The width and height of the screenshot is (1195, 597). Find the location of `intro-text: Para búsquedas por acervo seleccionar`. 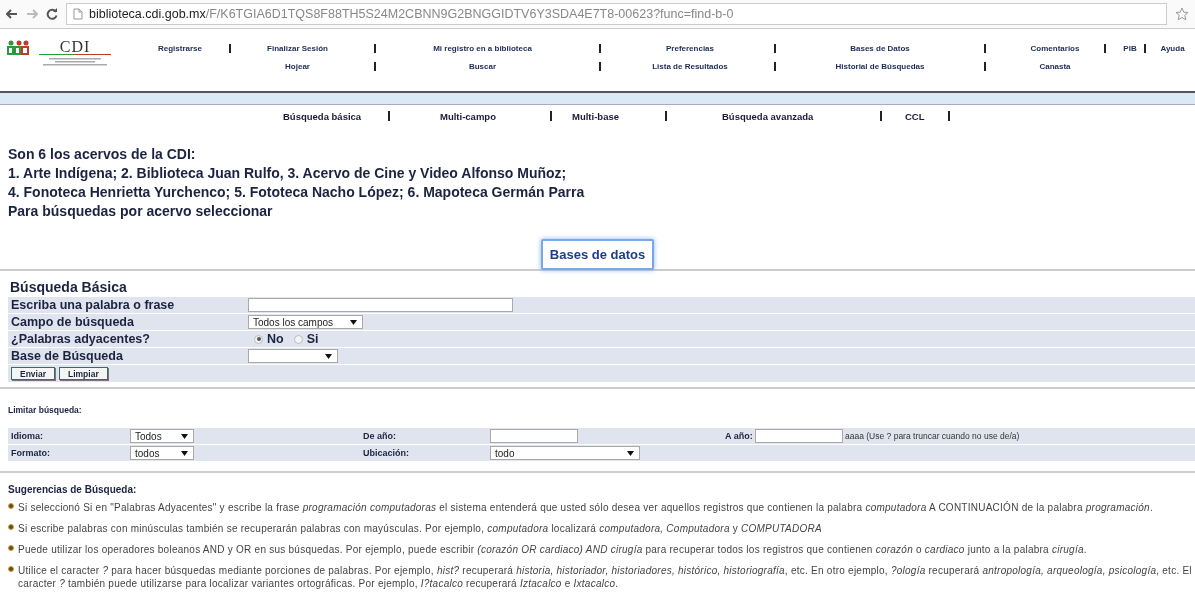

intro-text: Para búsquedas por acervo seleccionar is located at coordinates (141, 211).